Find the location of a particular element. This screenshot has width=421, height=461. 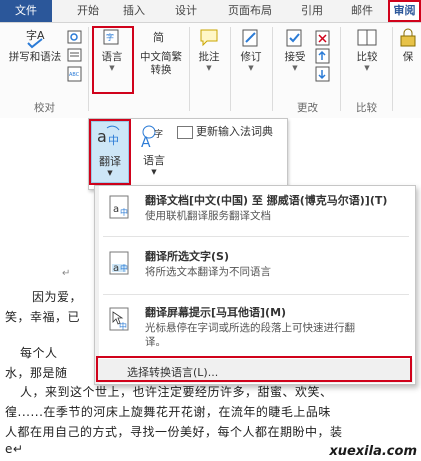

menu-item-title: 翻译文档[中文(中国) 至 挪威语(博克马尔语)](T) is located at coordinates (266, 200).